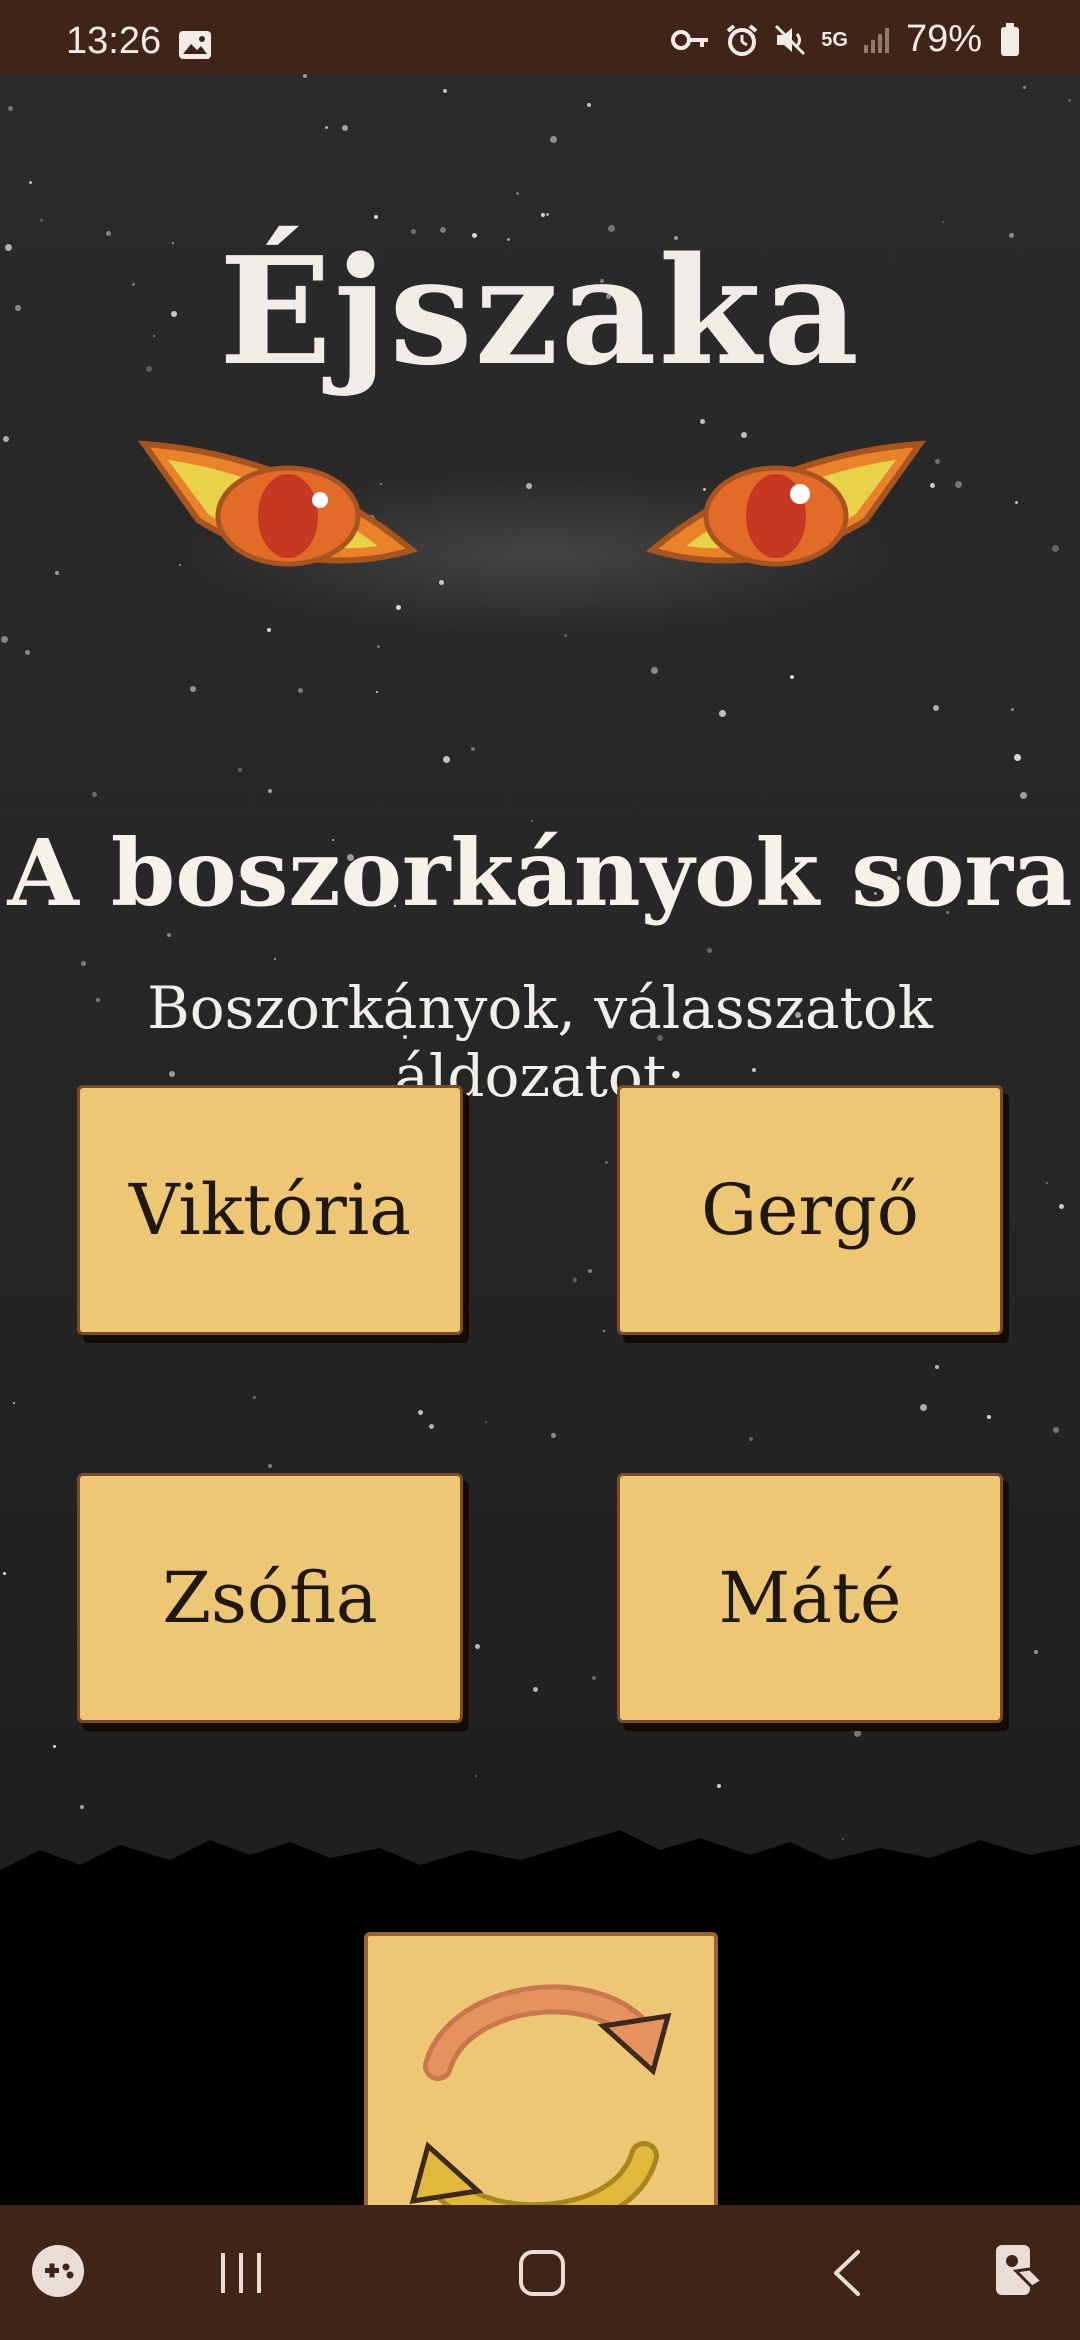 Image resolution: width=1080 pixels, height=2340 pixels. Describe the element at coordinates (848, 2273) in the screenshot. I see `back-icon` at that location.